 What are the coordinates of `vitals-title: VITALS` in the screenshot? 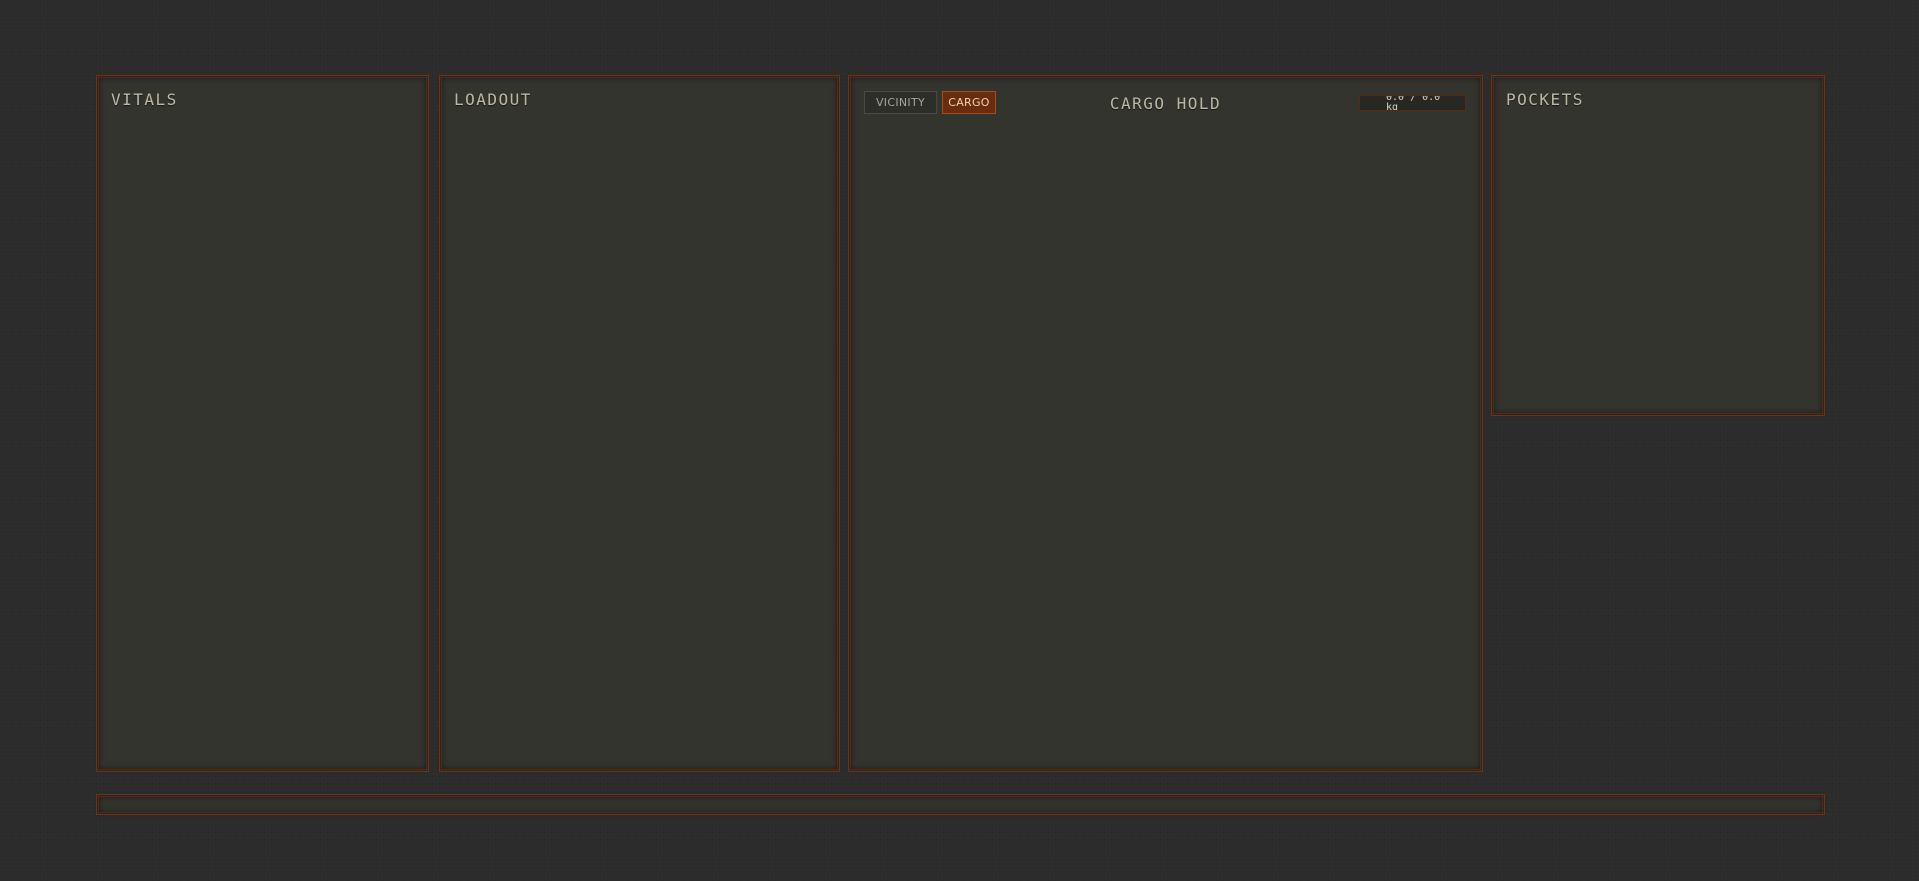 It's located at (144, 99).